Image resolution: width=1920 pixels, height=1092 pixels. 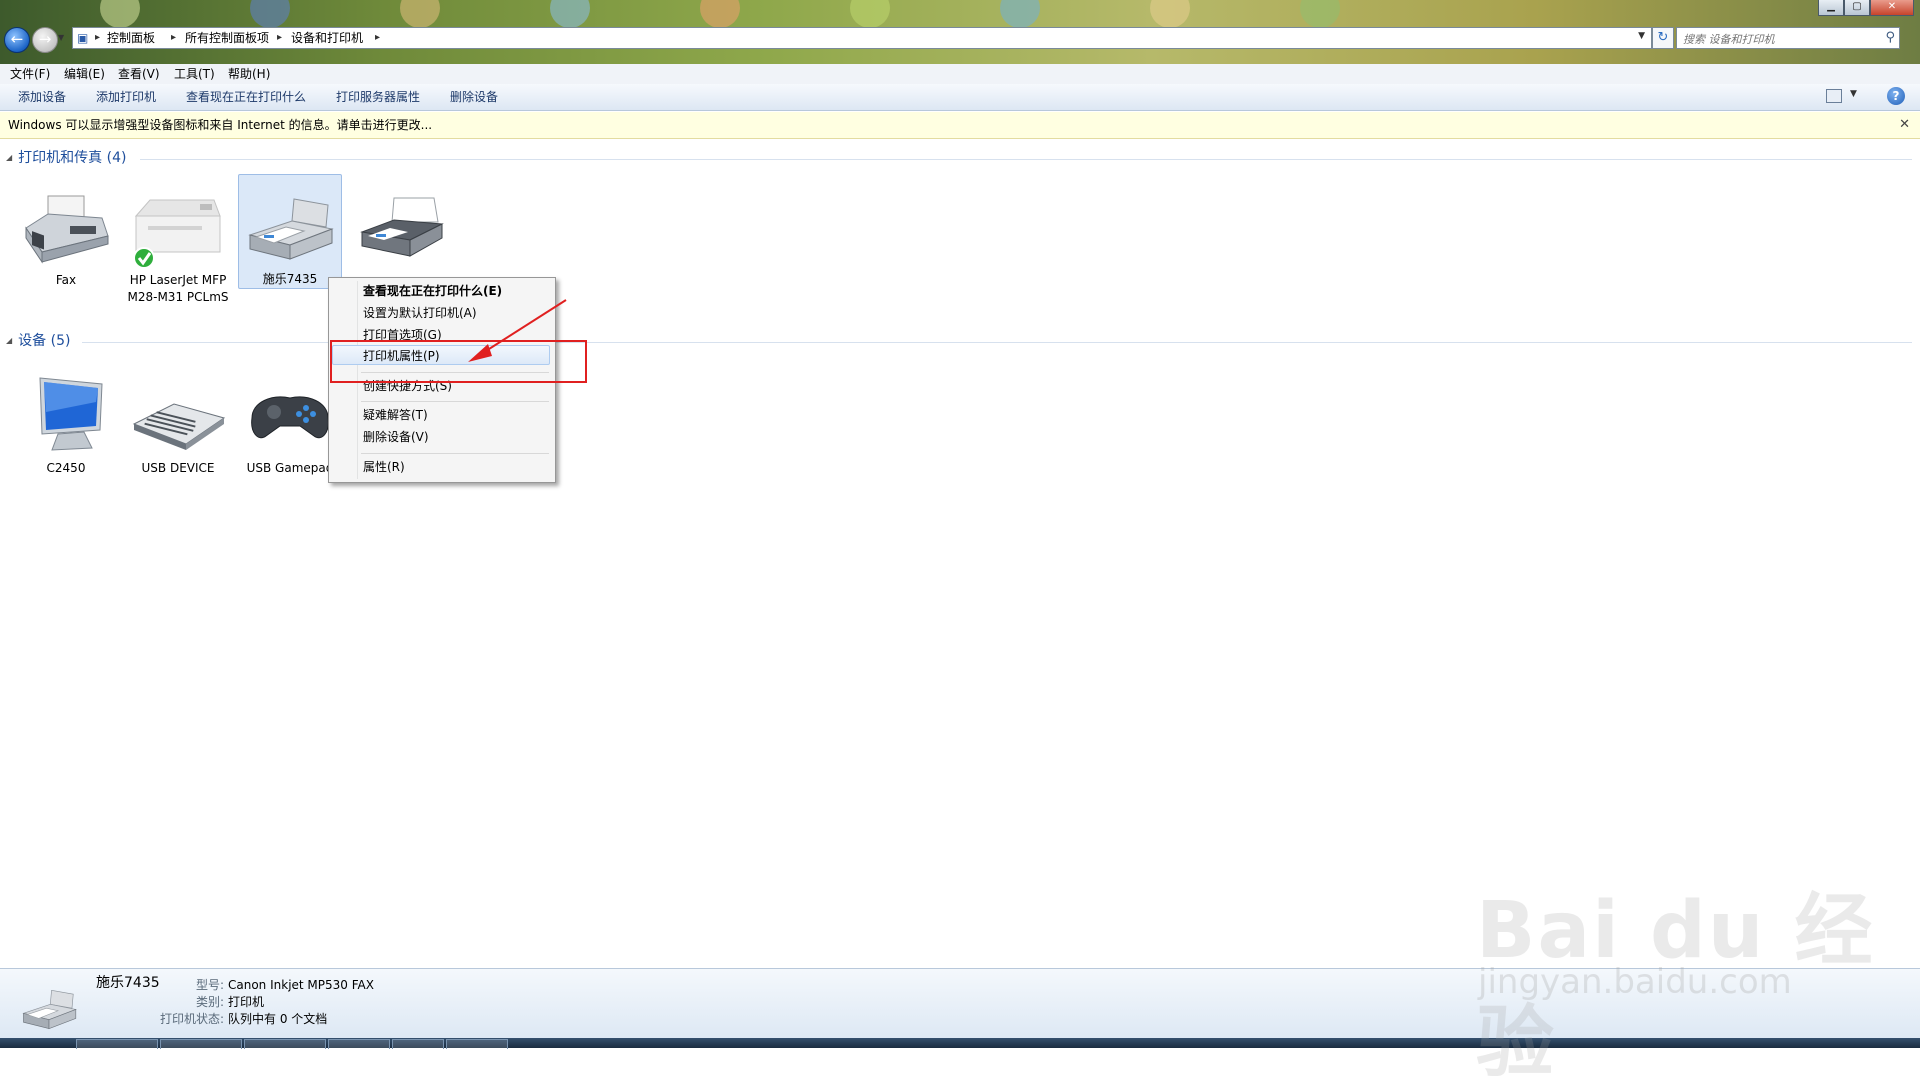 What do you see at coordinates (960, 97) in the screenshot?
I see `command-bar: 添加设备 添加打印机 查看现在正在打印什么 打印服务器属性 删除设备 ▼ ?` at bounding box center [960, 97].